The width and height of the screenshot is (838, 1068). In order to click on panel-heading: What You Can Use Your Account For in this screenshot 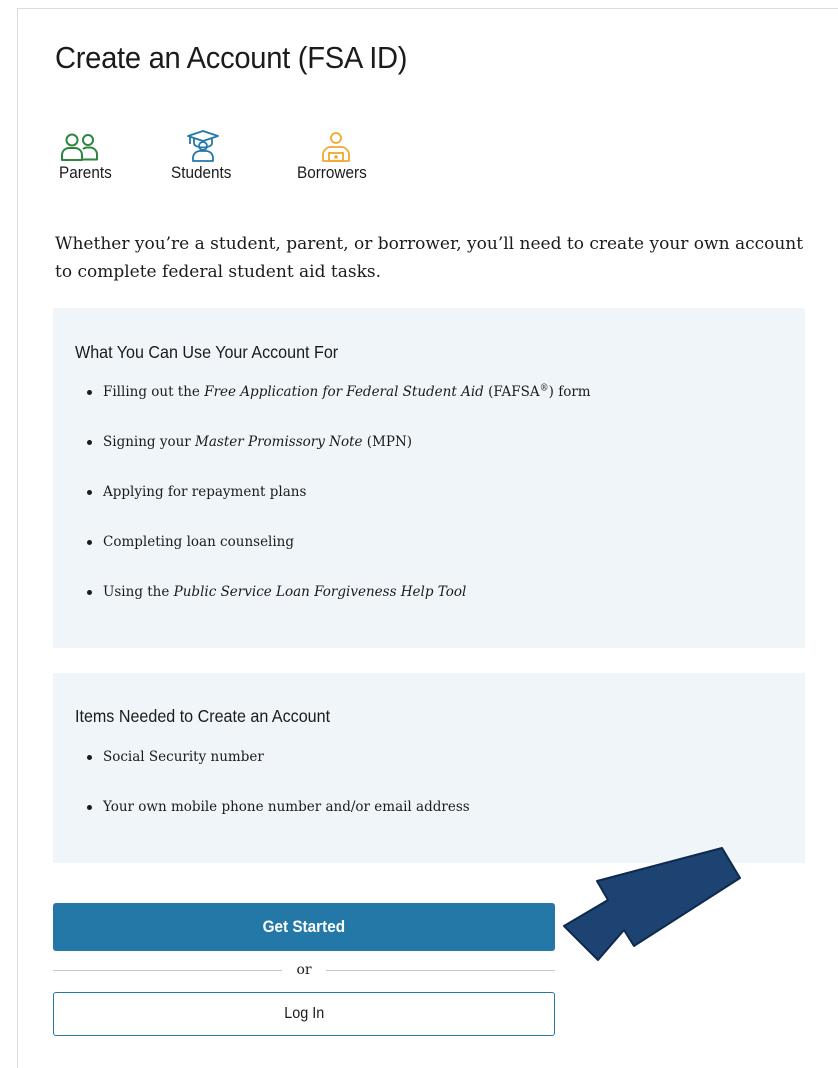, I will do `click(207, 352)`.